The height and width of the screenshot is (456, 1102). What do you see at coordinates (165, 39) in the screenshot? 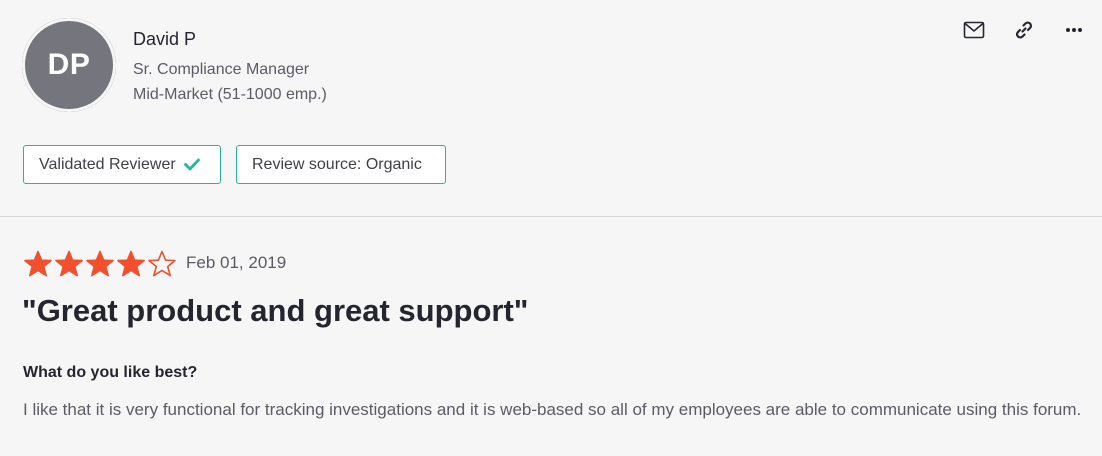
I see `reviewer-name: David P` at bounding box center [165, 39].